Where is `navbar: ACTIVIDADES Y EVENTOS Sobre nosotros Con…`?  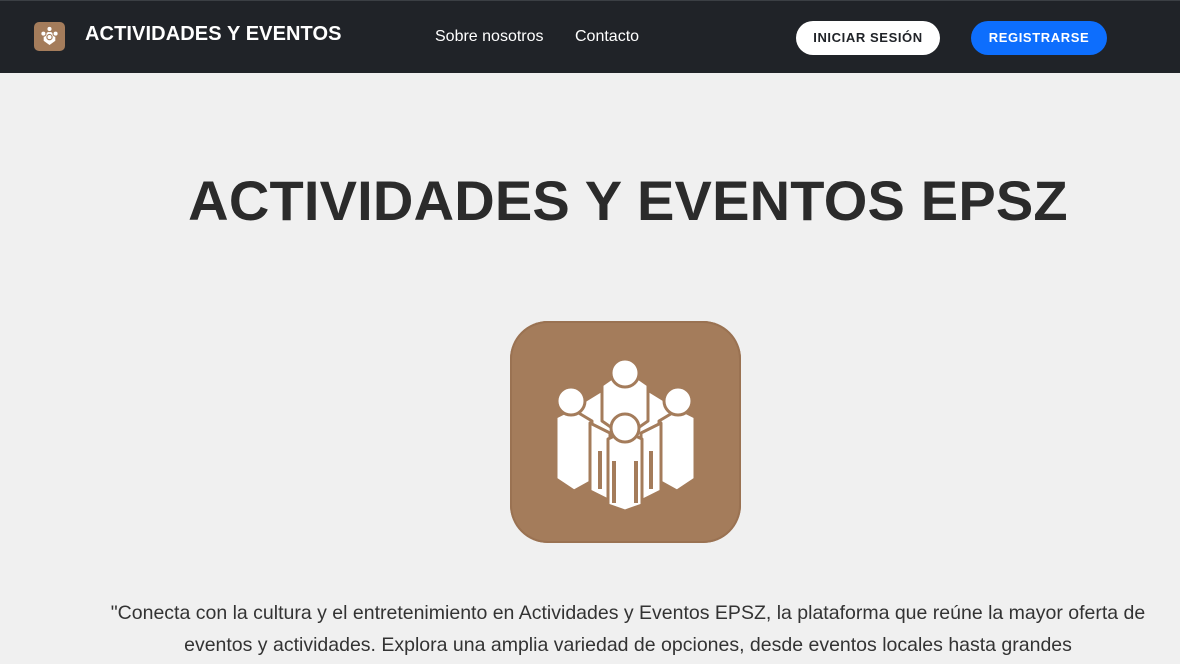
navbar: ACTIVIDADES Y EVENTOS Sobre nosotros Con… is located at coordinates (590, 36).